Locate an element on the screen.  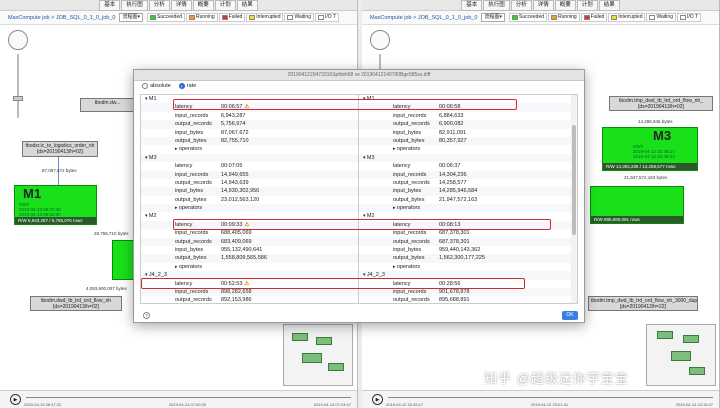
legend-label: I/O T is located at coordinates (692, 17).